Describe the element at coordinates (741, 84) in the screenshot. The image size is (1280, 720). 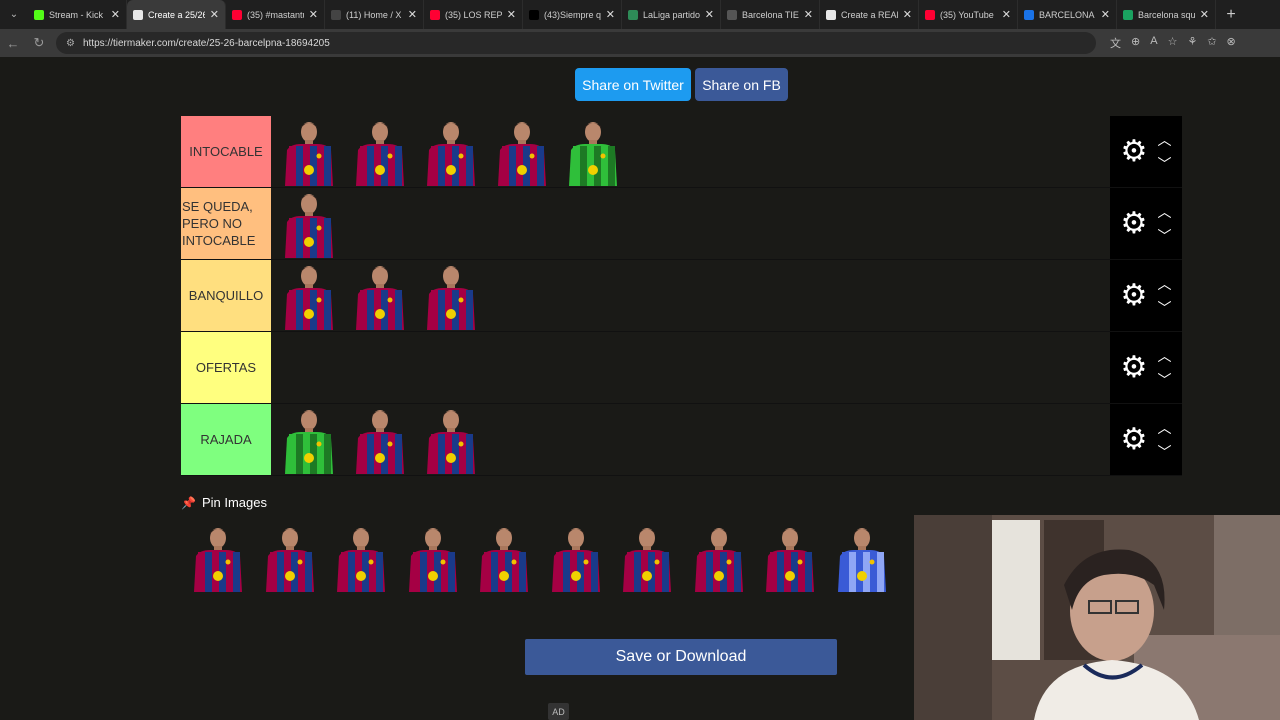
I see `share-facebook-button: Share on FB` at that location.